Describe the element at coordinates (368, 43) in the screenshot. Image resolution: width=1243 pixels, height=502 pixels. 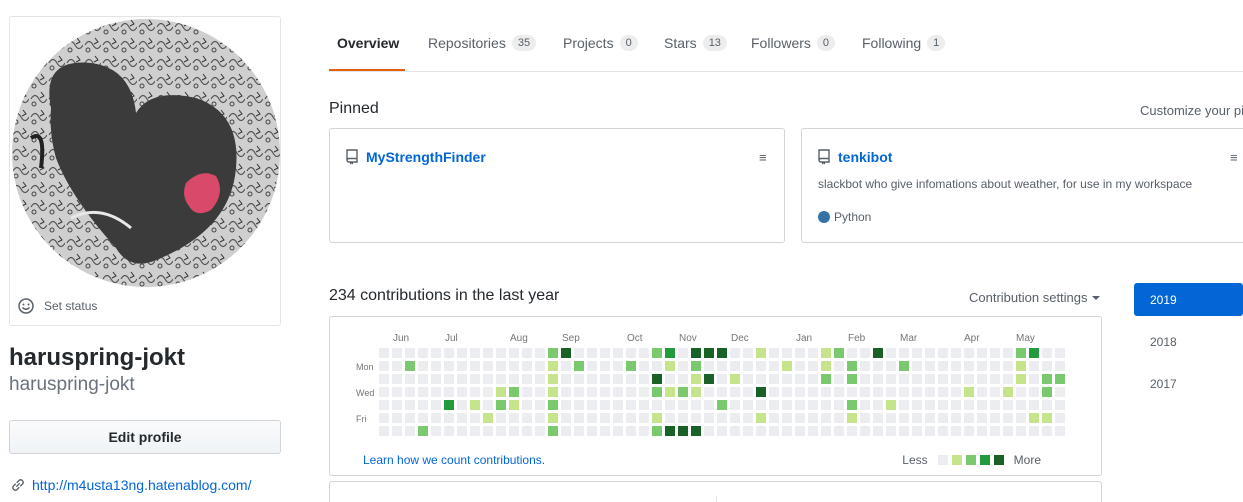
I see `tab-overview: Overview` at that location.